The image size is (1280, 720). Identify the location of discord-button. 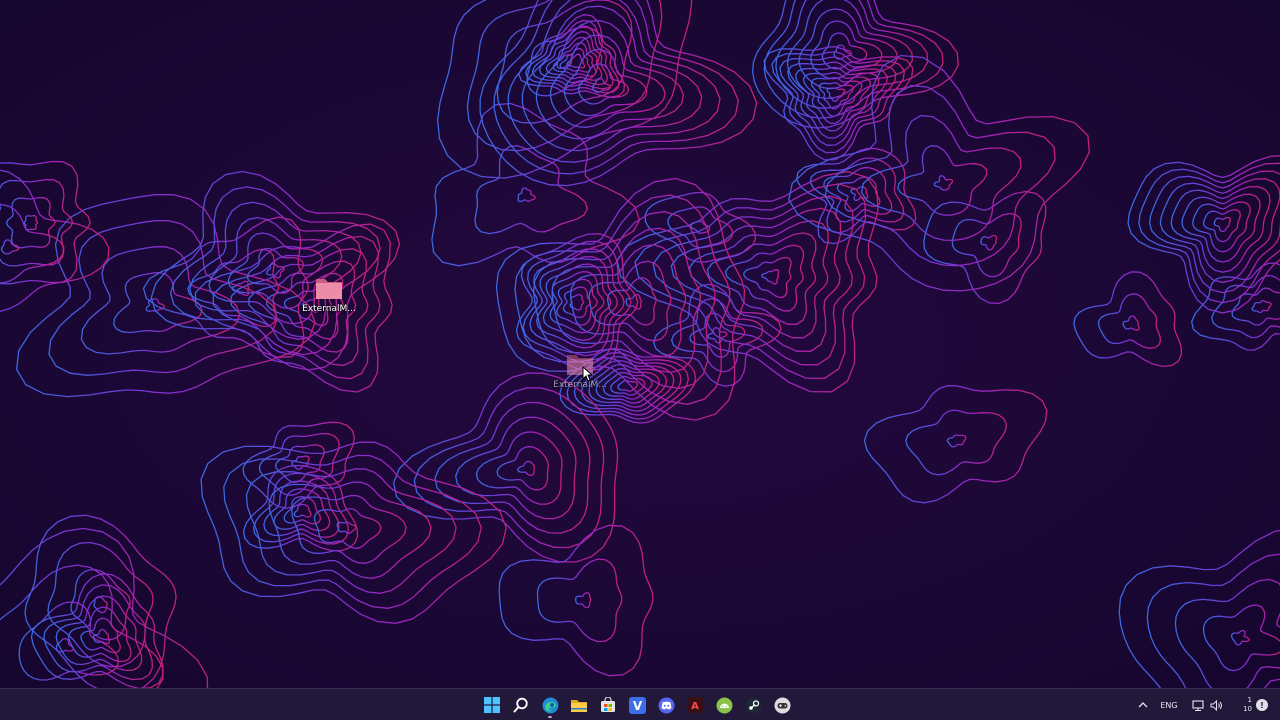
(666, 705).